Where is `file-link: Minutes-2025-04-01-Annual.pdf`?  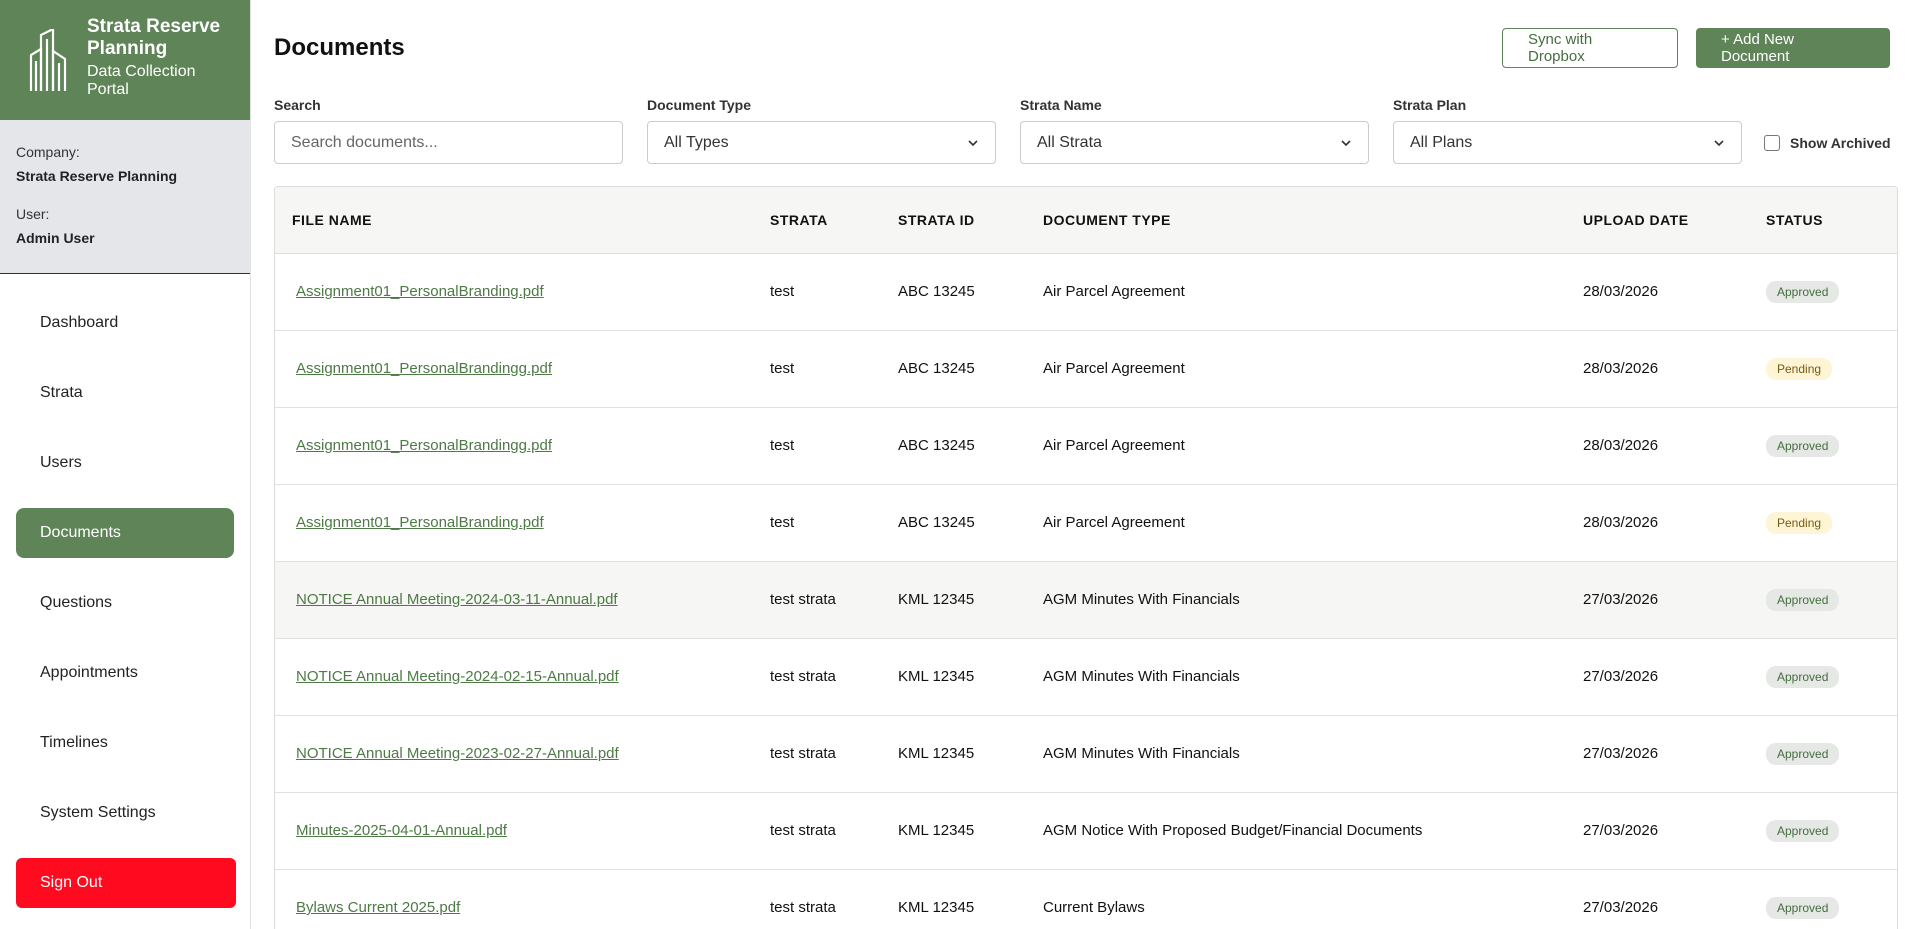 file-link: Minutes-2025-04-01-Annual.pdf is located at coordinates (401, 830).